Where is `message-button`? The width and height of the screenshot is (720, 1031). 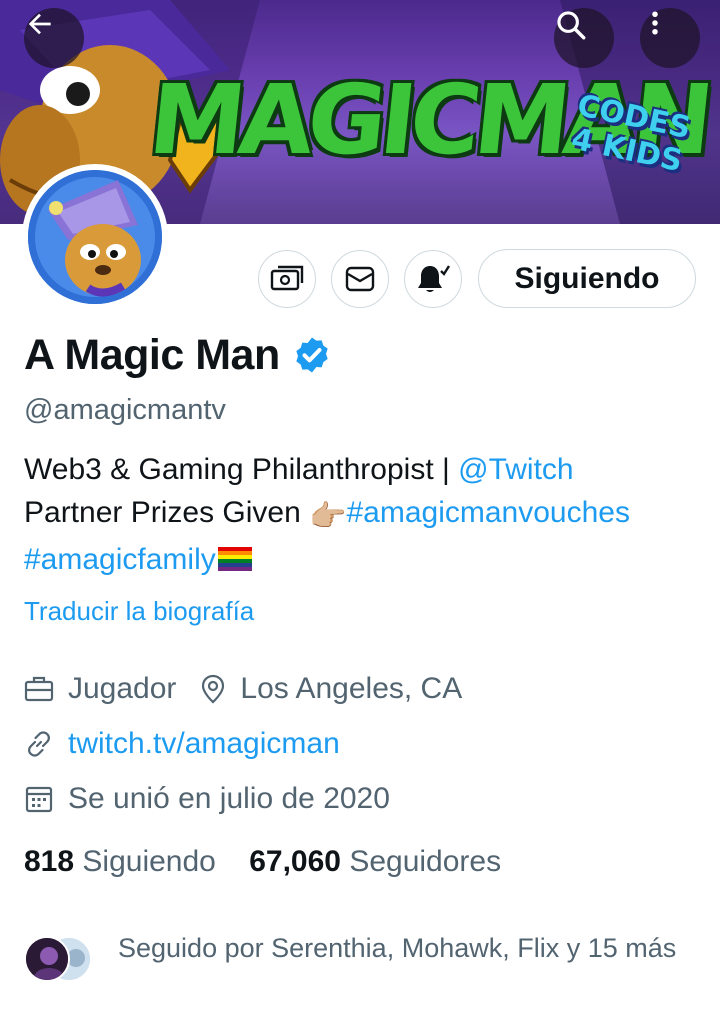 message-button is located at coordinates (360, 279).